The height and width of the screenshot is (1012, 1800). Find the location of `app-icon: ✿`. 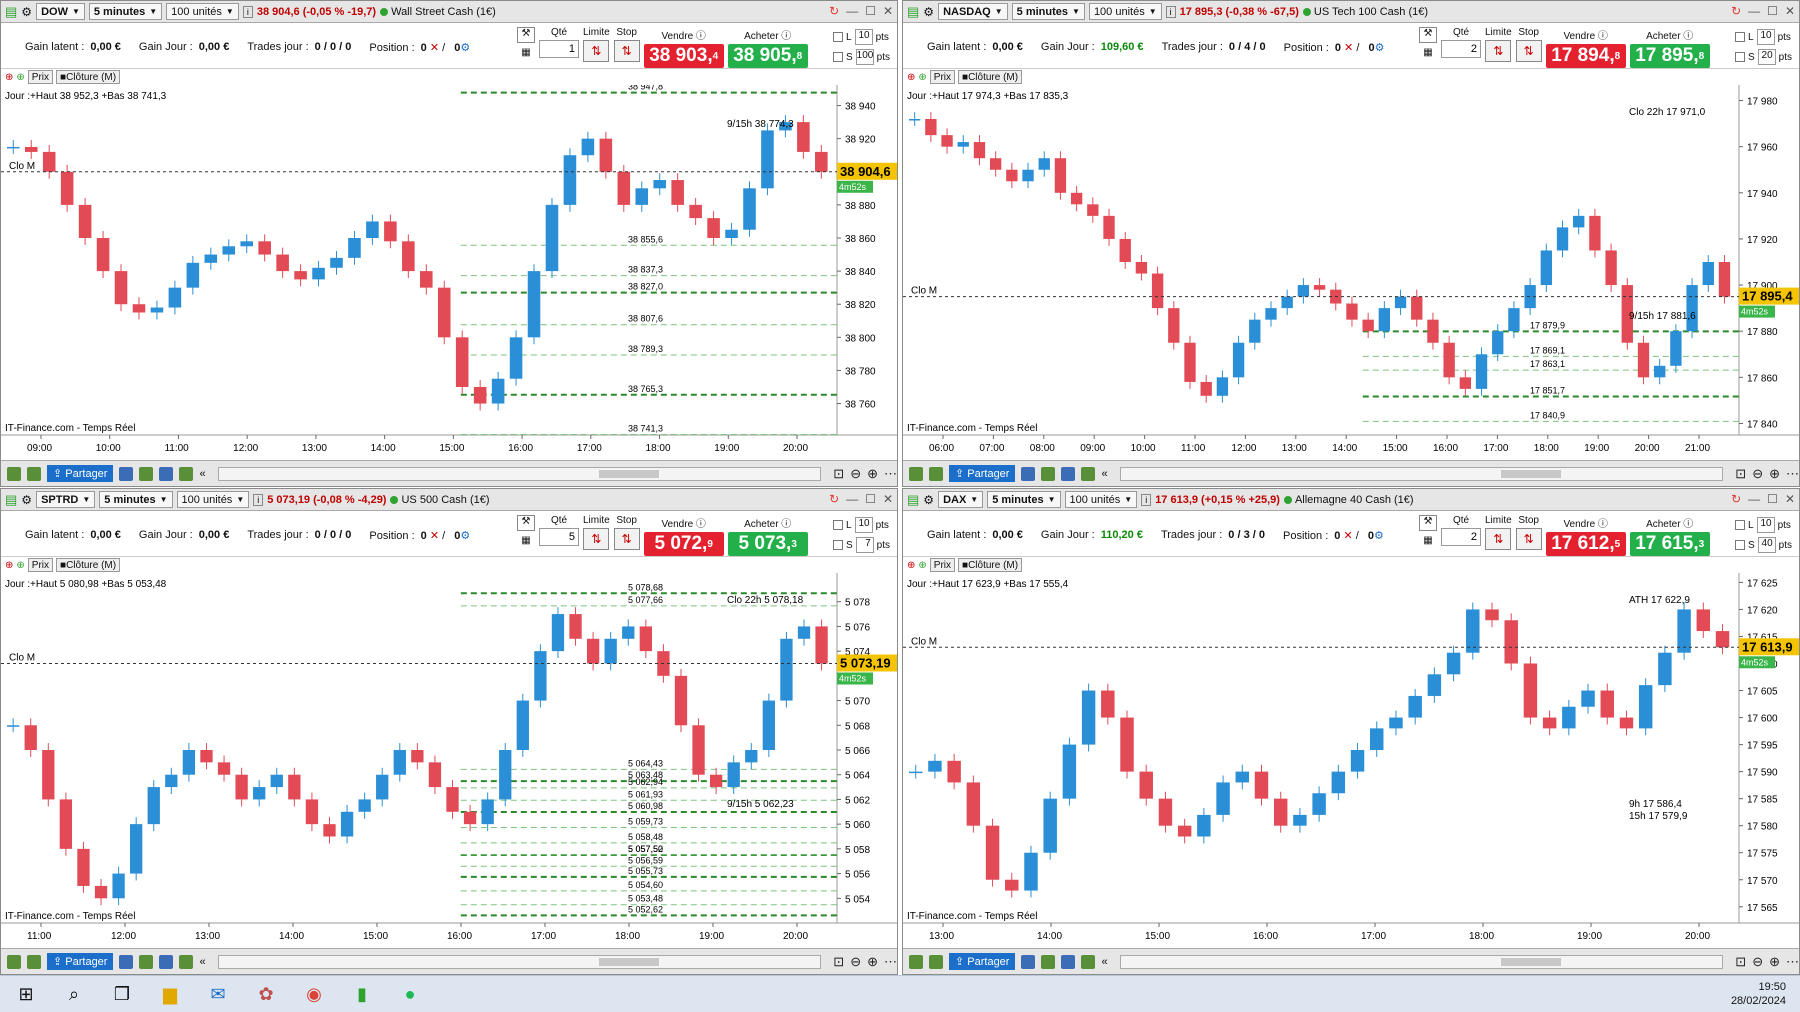

app-icon: ✿ is located at coordinates (266, 994).